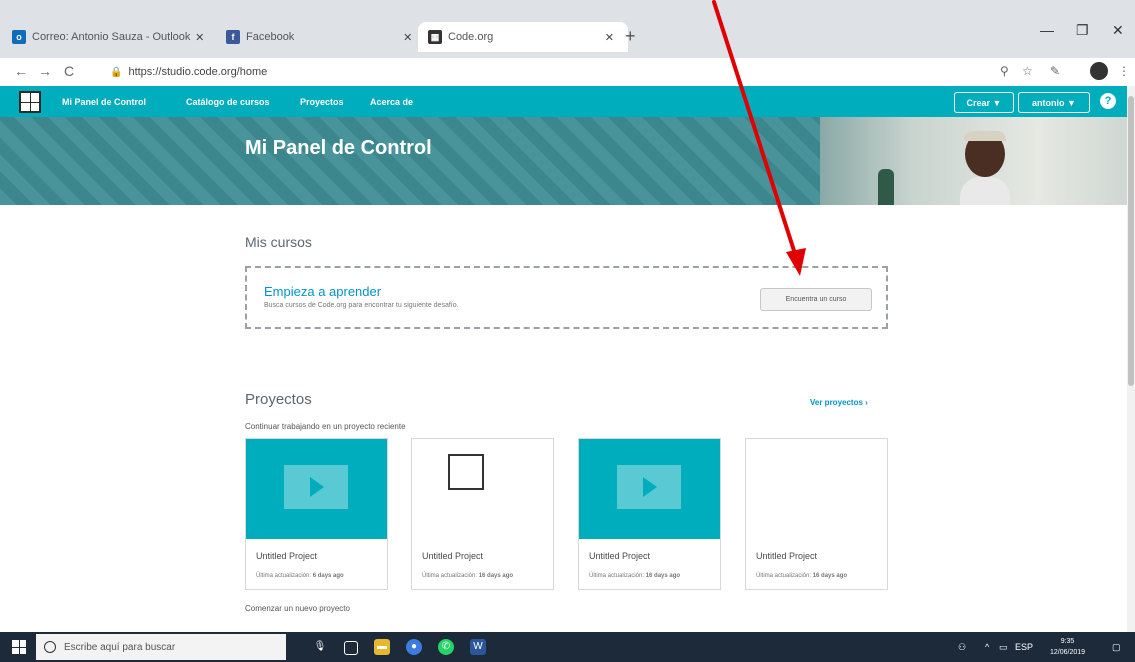  What do you see at coordinates (297, 608) in the screenshot?
I see `new-project-label: Comenzar un nuevo proyecto` at bounding box center [297, 608].